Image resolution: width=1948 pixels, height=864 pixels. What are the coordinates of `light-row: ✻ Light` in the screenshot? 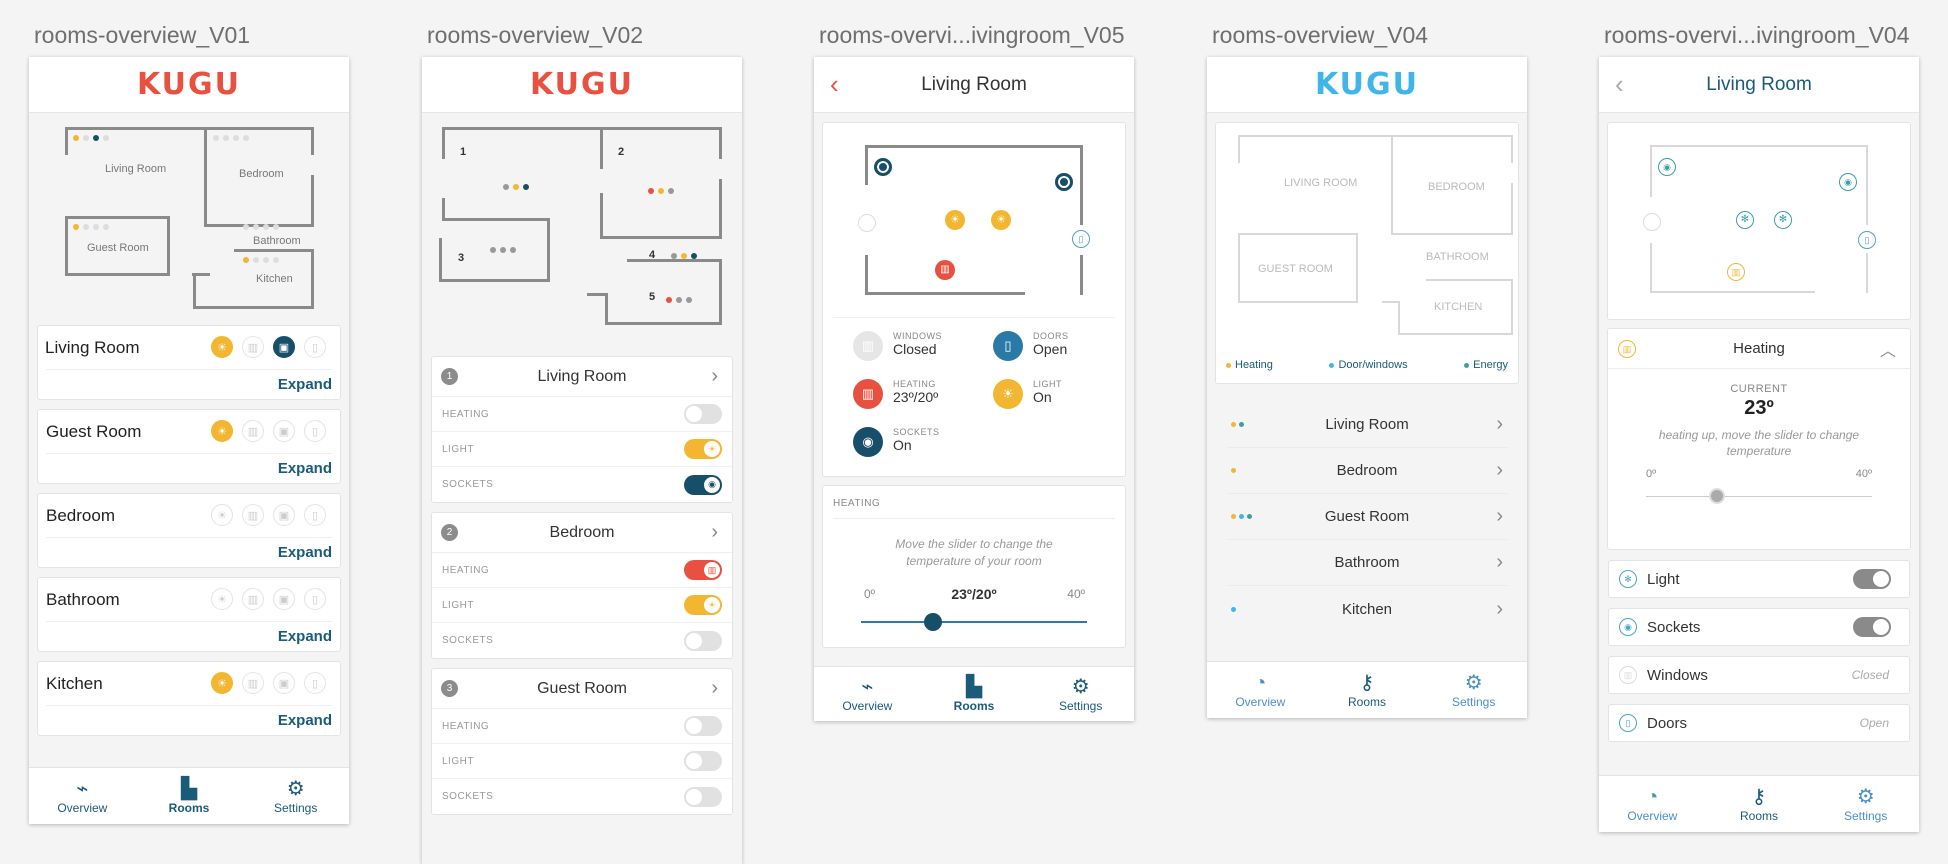 It's located at (1759, 579).